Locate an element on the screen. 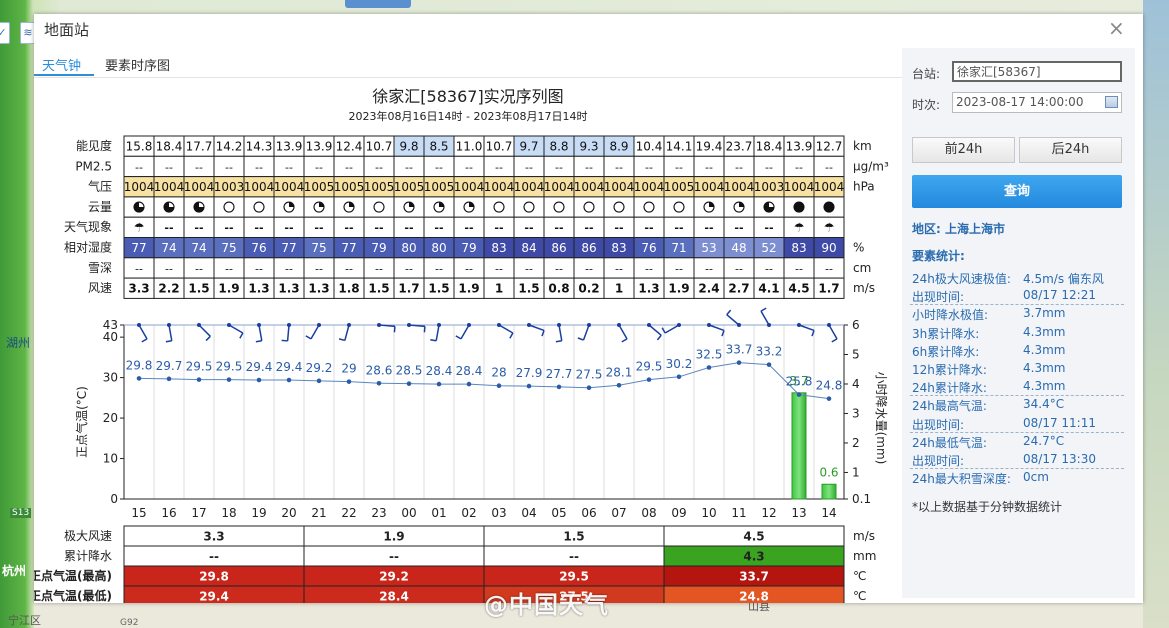 The height and width of the screenshot is (628, 1169). table-cell-value: ☂ is located at coordinates (139, 228).